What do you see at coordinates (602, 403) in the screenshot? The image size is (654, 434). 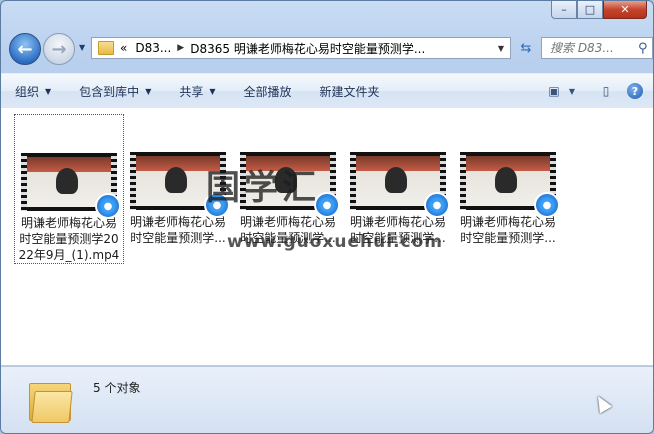 I see `mouse-cursor-icon` at bounding box center [602, 403].